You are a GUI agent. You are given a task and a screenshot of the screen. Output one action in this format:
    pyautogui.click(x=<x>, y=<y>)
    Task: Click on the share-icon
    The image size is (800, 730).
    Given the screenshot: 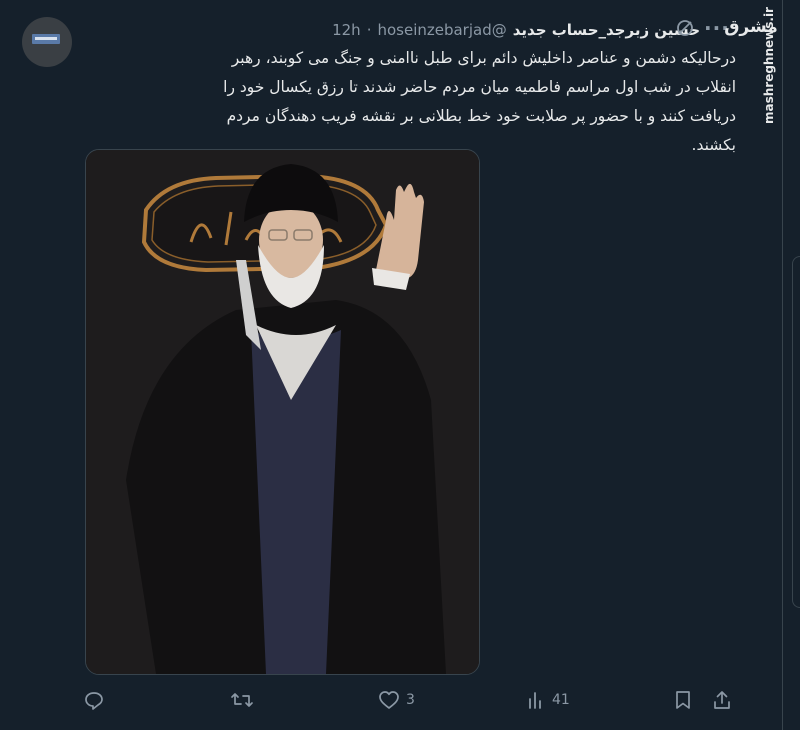 What is the action you would take?
    pyautogui.click(x=722, y=700)
    